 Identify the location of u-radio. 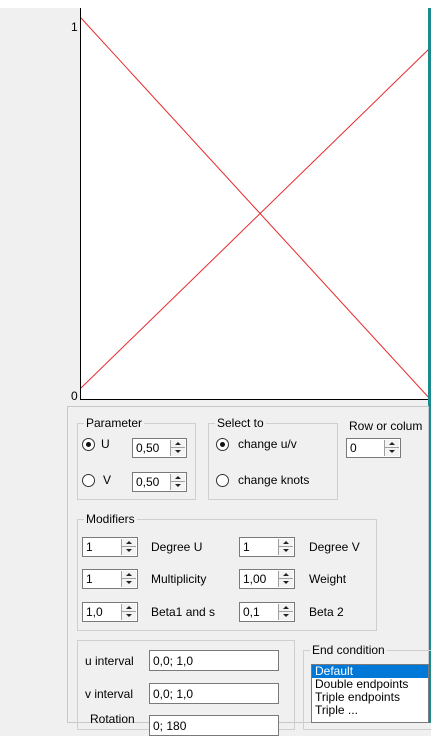
(88, 444).